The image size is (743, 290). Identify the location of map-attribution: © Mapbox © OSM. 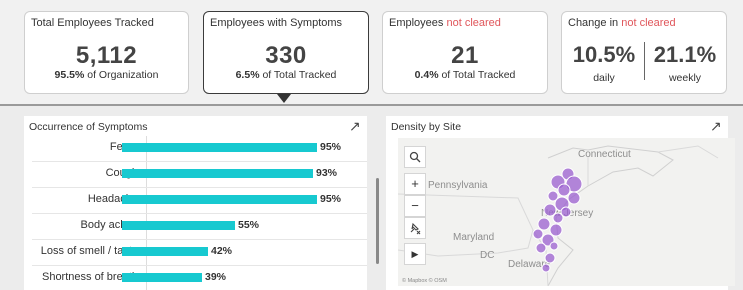
(424, 281).